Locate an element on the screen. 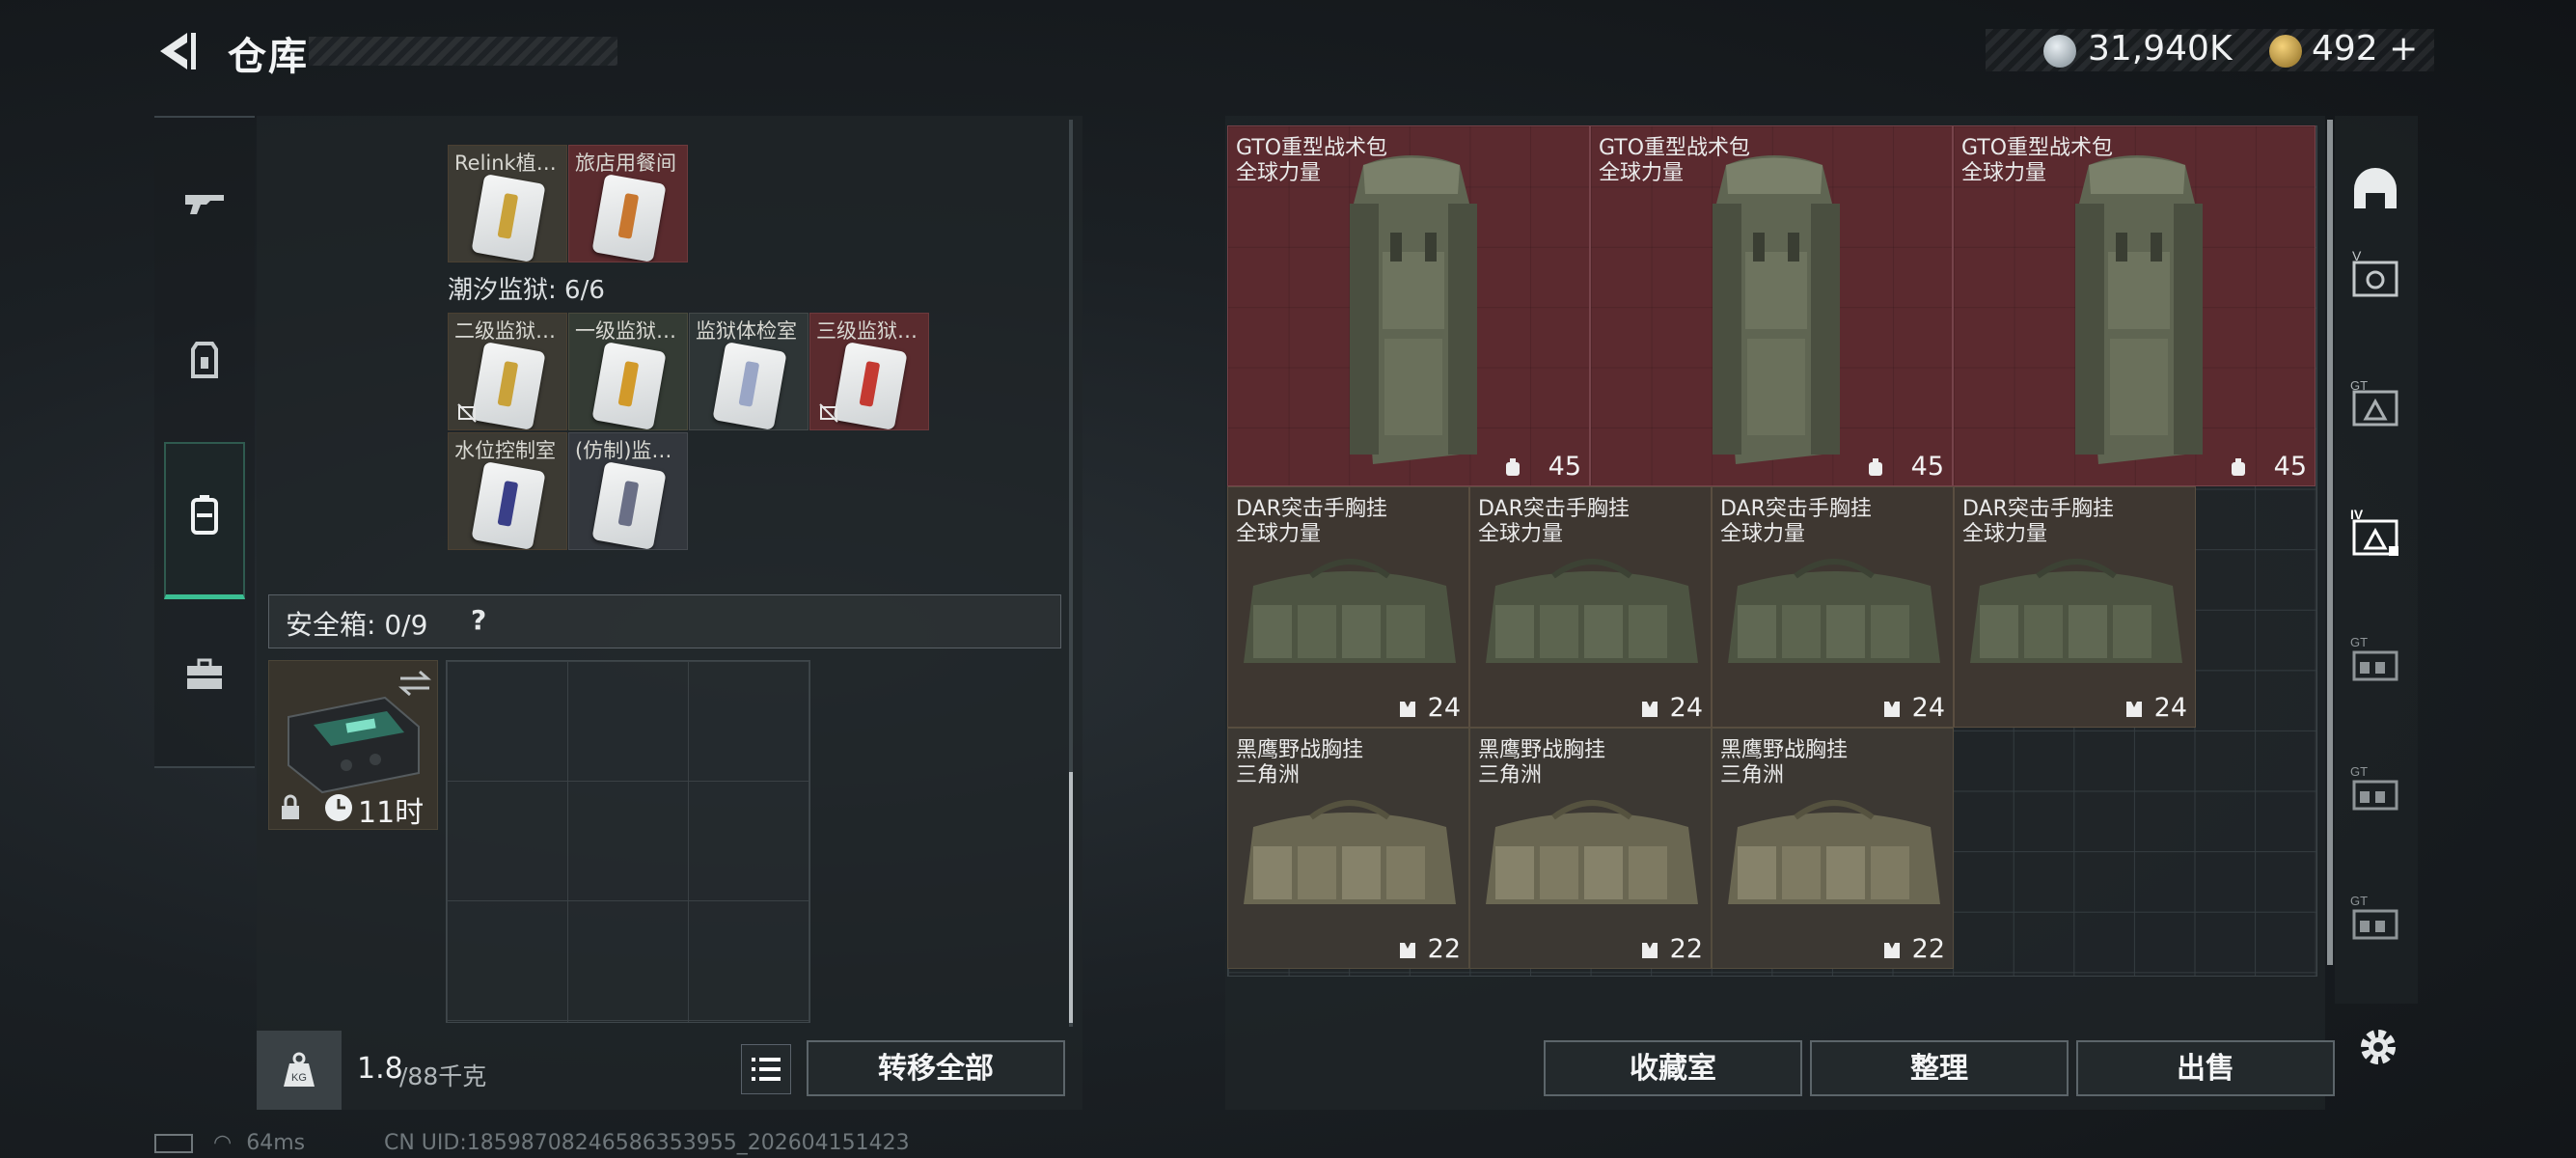  rifle-icon is located at coordinates (204, 202).